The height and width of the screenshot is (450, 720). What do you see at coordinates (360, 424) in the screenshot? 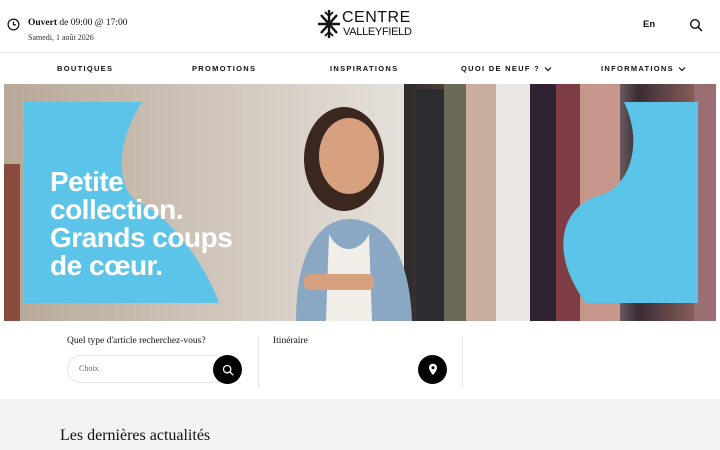
I see `news-section: Les dernières actualités` at bounding box center [360, 424].